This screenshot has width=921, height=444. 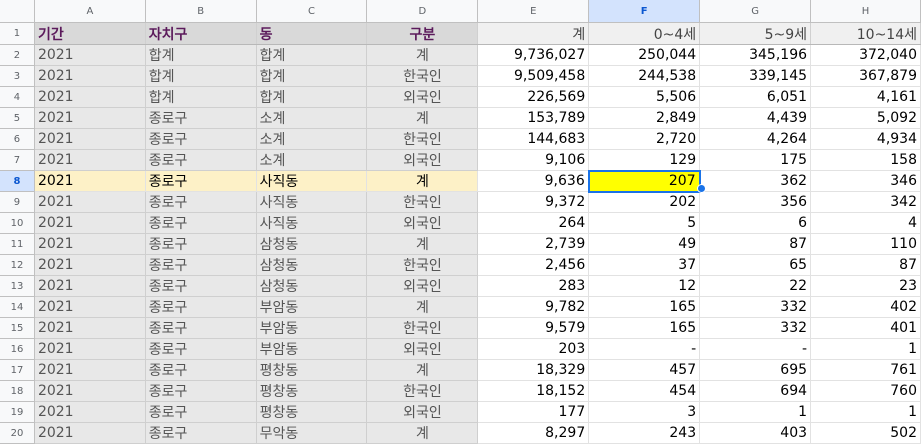 What do you see at coordinates (644, 370) in the screenshot?
I see `table-cell: 457` at bounding box center [644, 370].